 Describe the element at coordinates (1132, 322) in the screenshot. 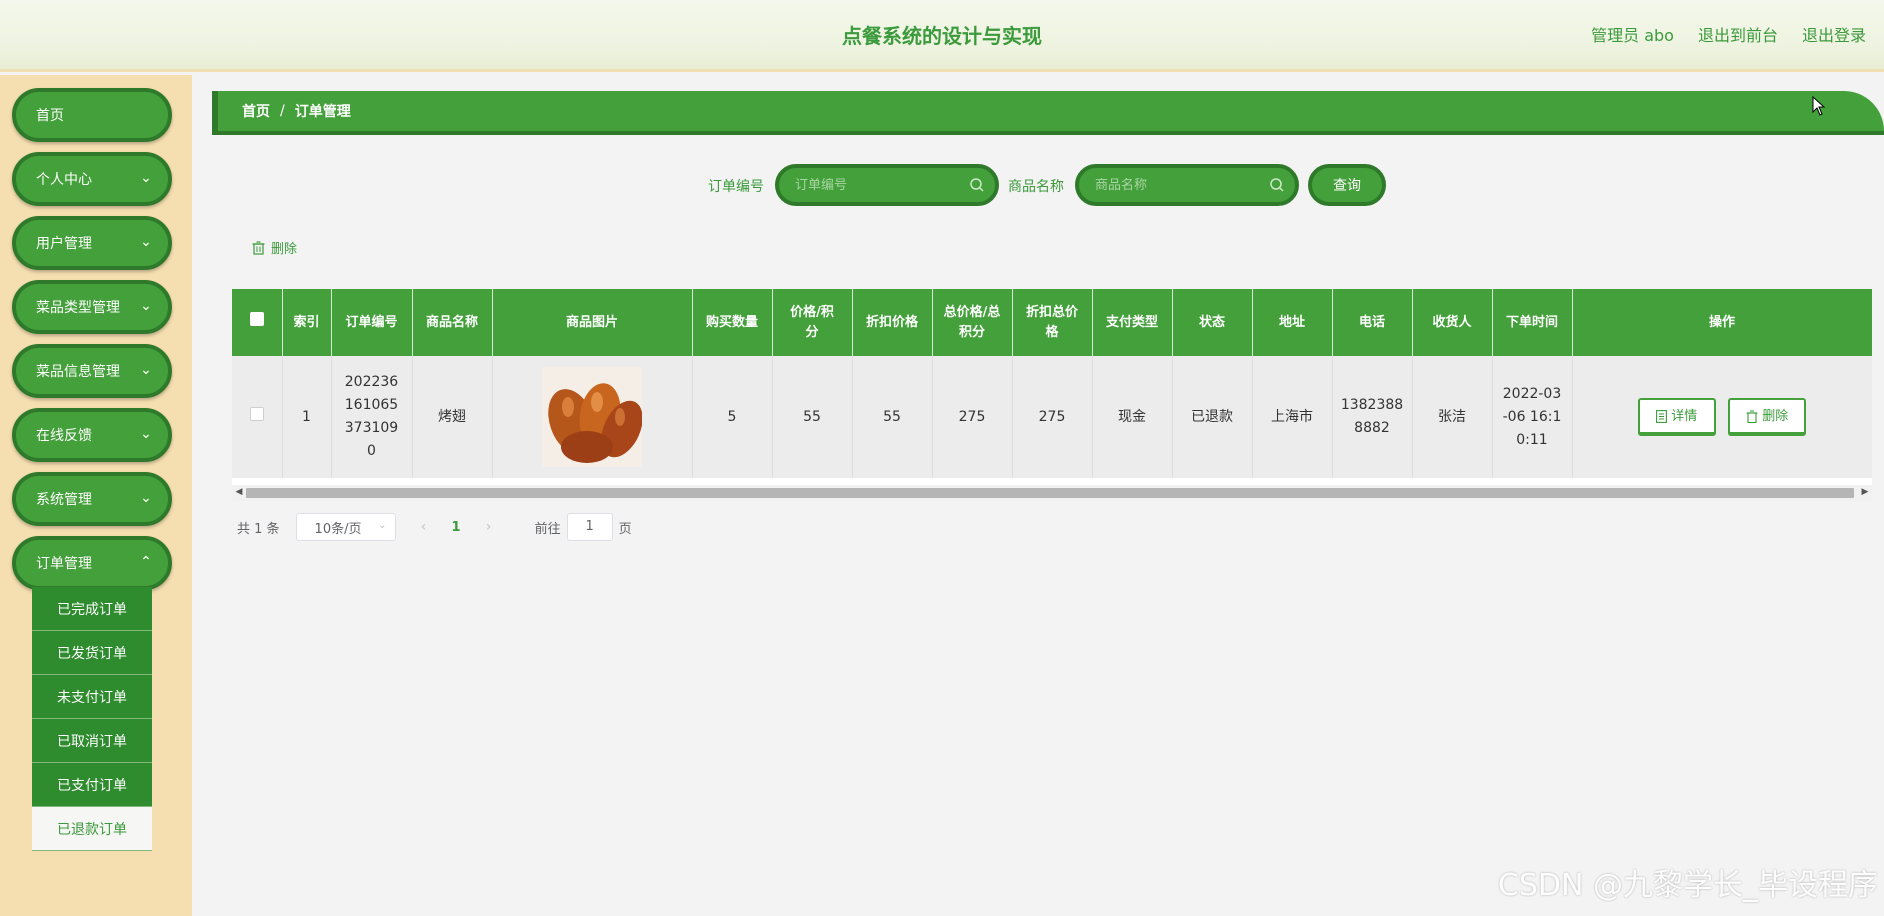

I see `col-pay-type: 支付类型` at that location.